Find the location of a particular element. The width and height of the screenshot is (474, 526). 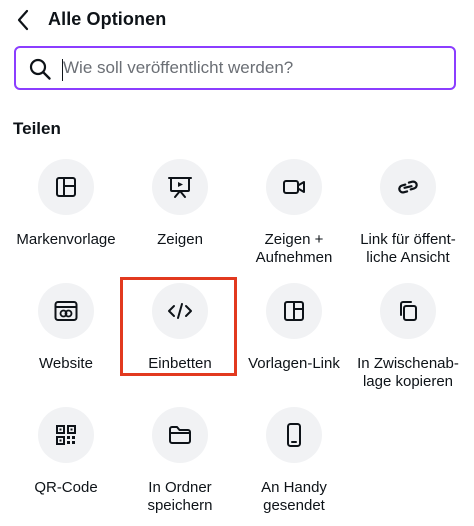

option-label: Link für öffent- liche Ansicht is located at coordinates (408, 248).